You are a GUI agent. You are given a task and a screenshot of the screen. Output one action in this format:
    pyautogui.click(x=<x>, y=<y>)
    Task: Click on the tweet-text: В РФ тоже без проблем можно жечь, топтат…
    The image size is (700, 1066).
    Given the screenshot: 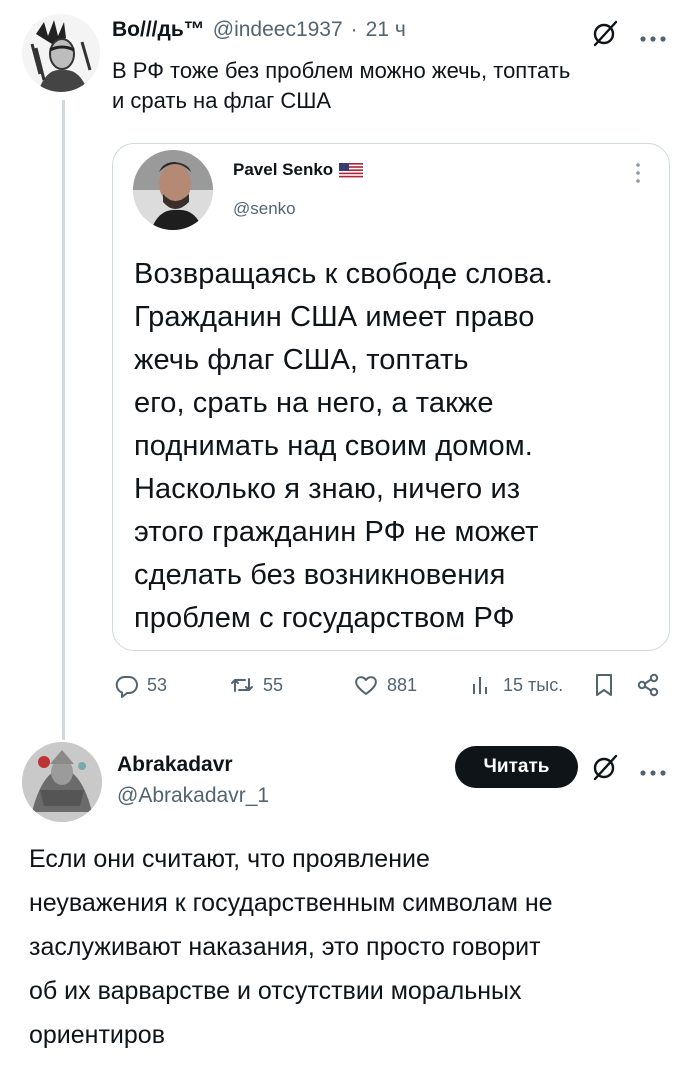 What is the action you would take?
    pyautogui.click(x=392, y=86)
    